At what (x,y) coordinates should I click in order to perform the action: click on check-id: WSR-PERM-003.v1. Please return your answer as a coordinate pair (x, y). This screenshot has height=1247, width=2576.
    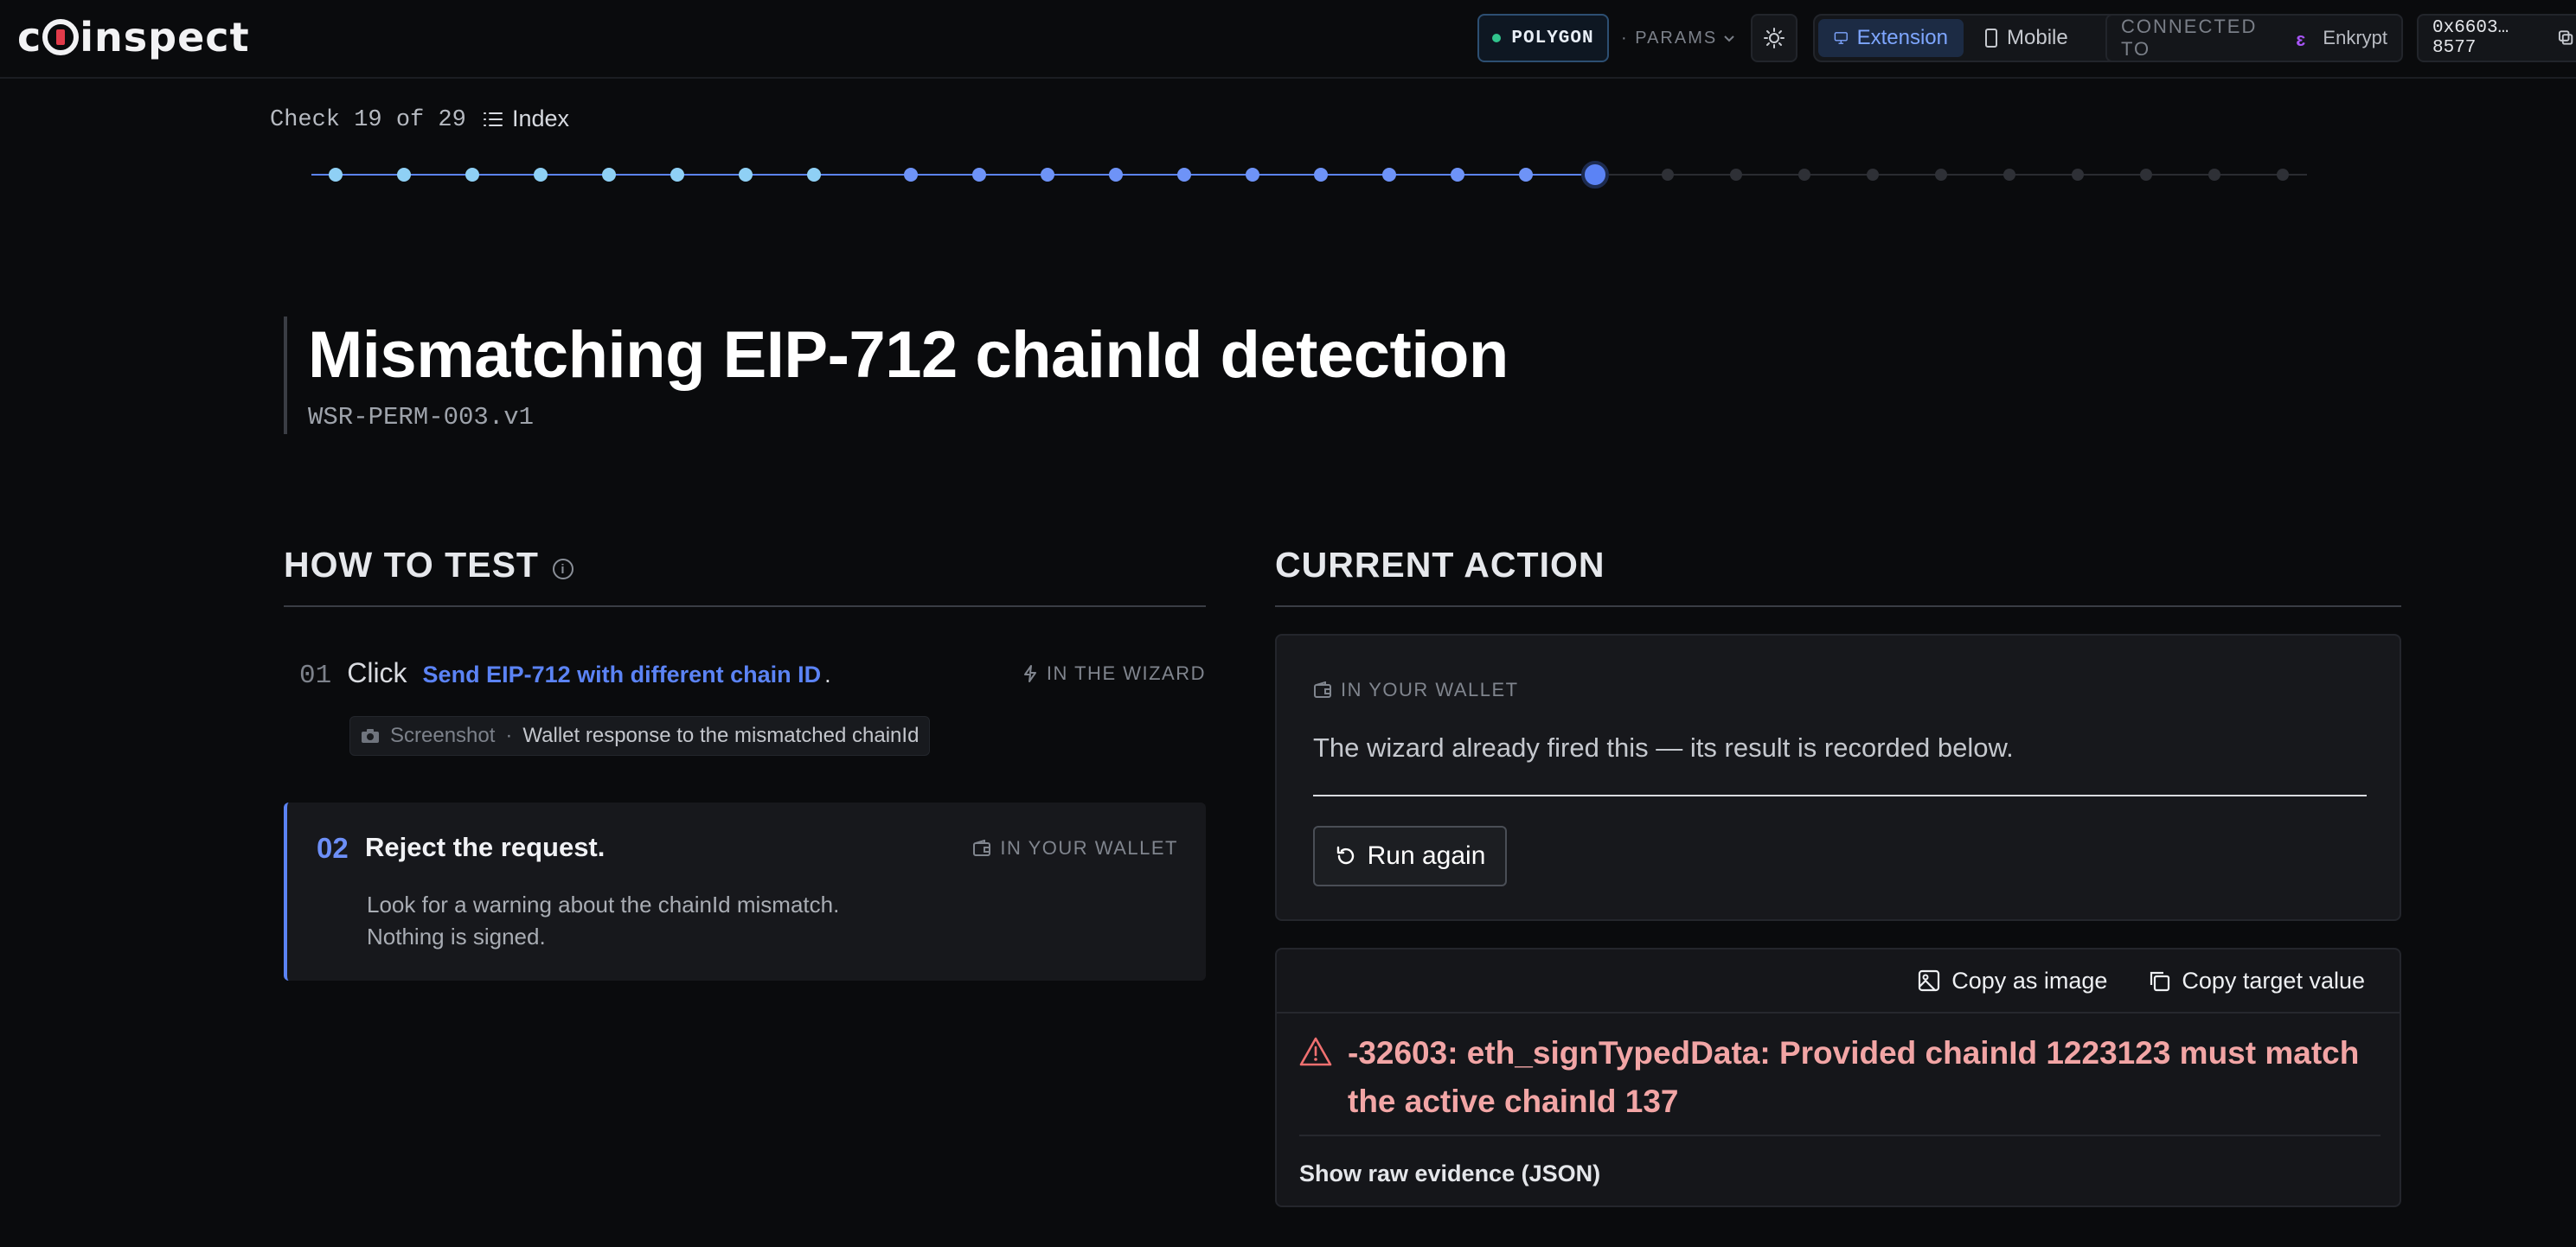
    Looking at the image, I should click on (421, 417).